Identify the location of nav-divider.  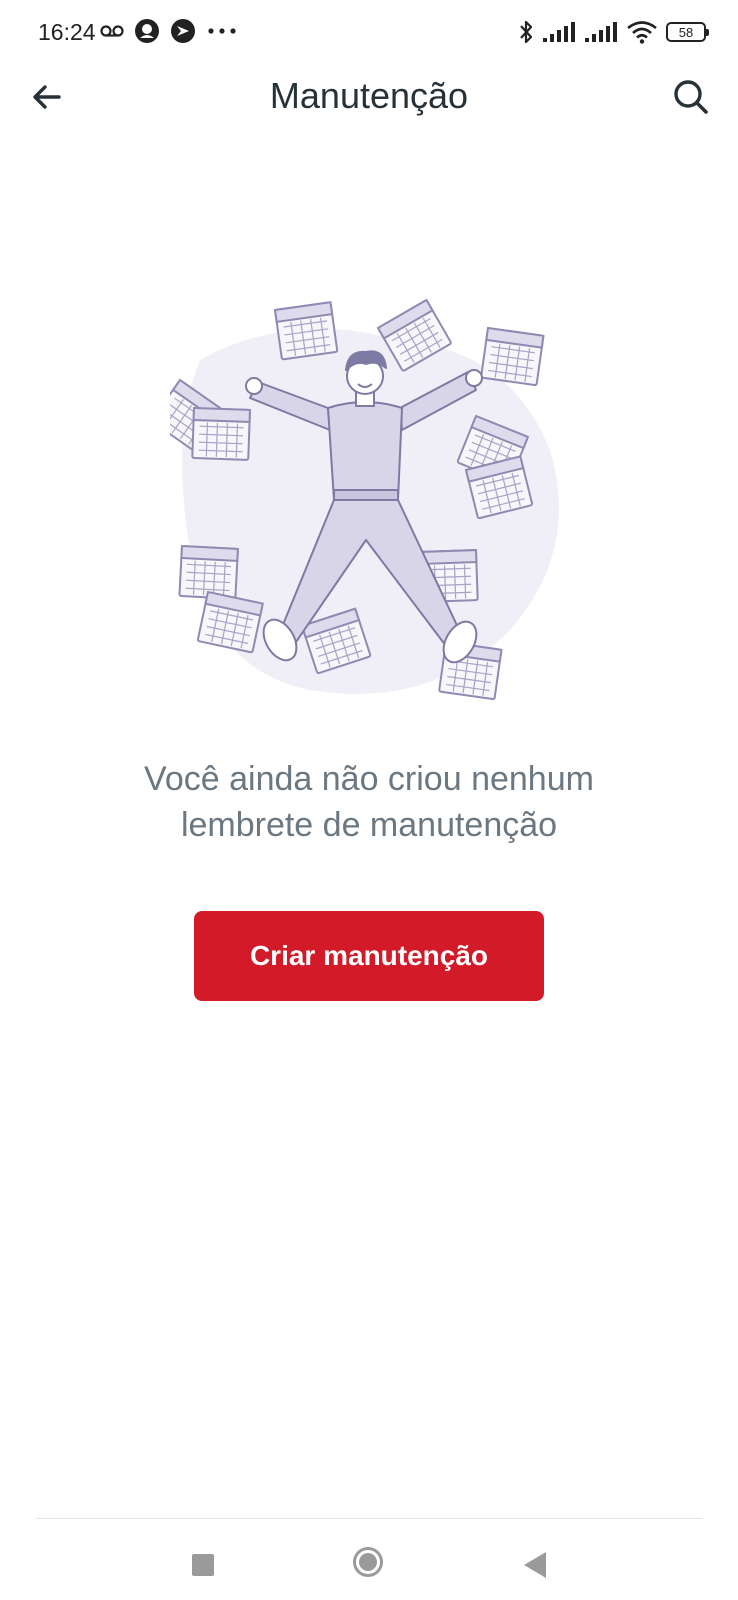
(369, 1518).